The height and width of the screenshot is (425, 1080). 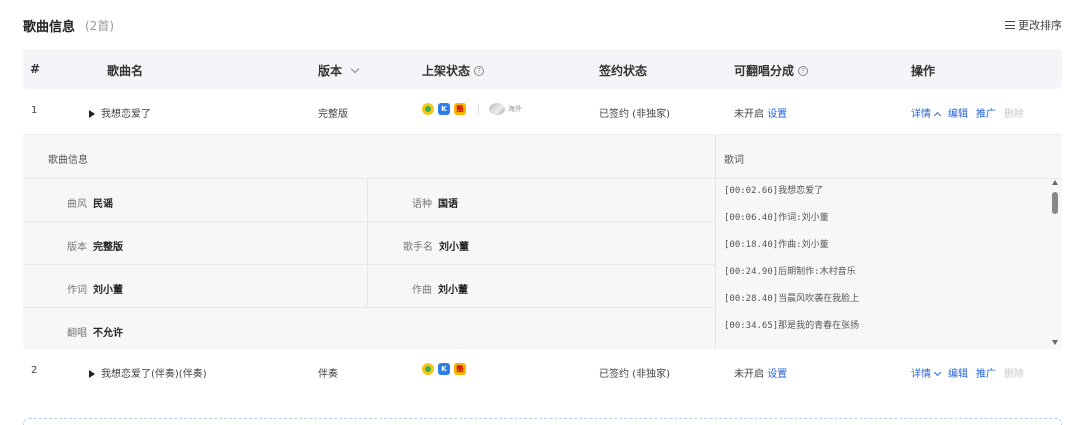 I want to click on cover-status-text: 未开启, so click(x=749, y=374).